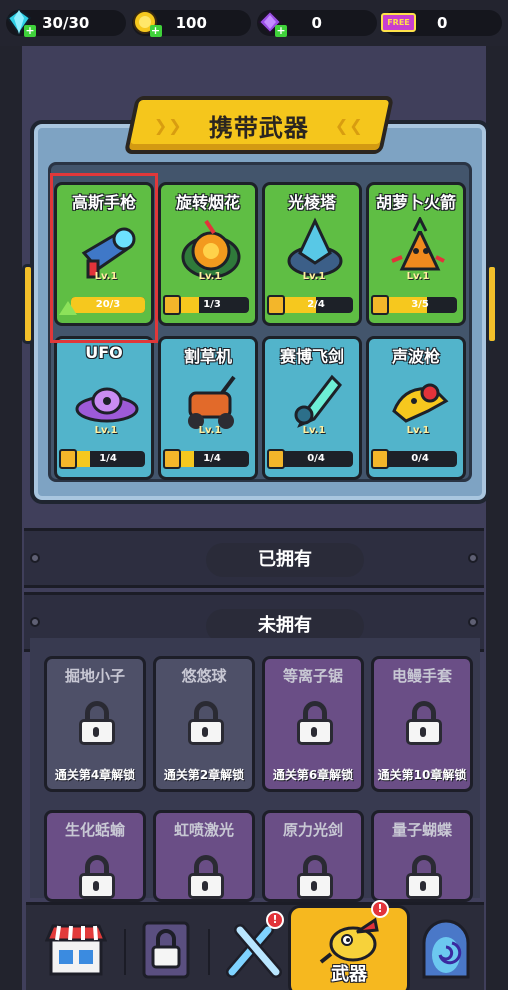 This screenshot has width=508, height=990. I want to click on weapon-progress-bar: 1/3, so click(212, 305).